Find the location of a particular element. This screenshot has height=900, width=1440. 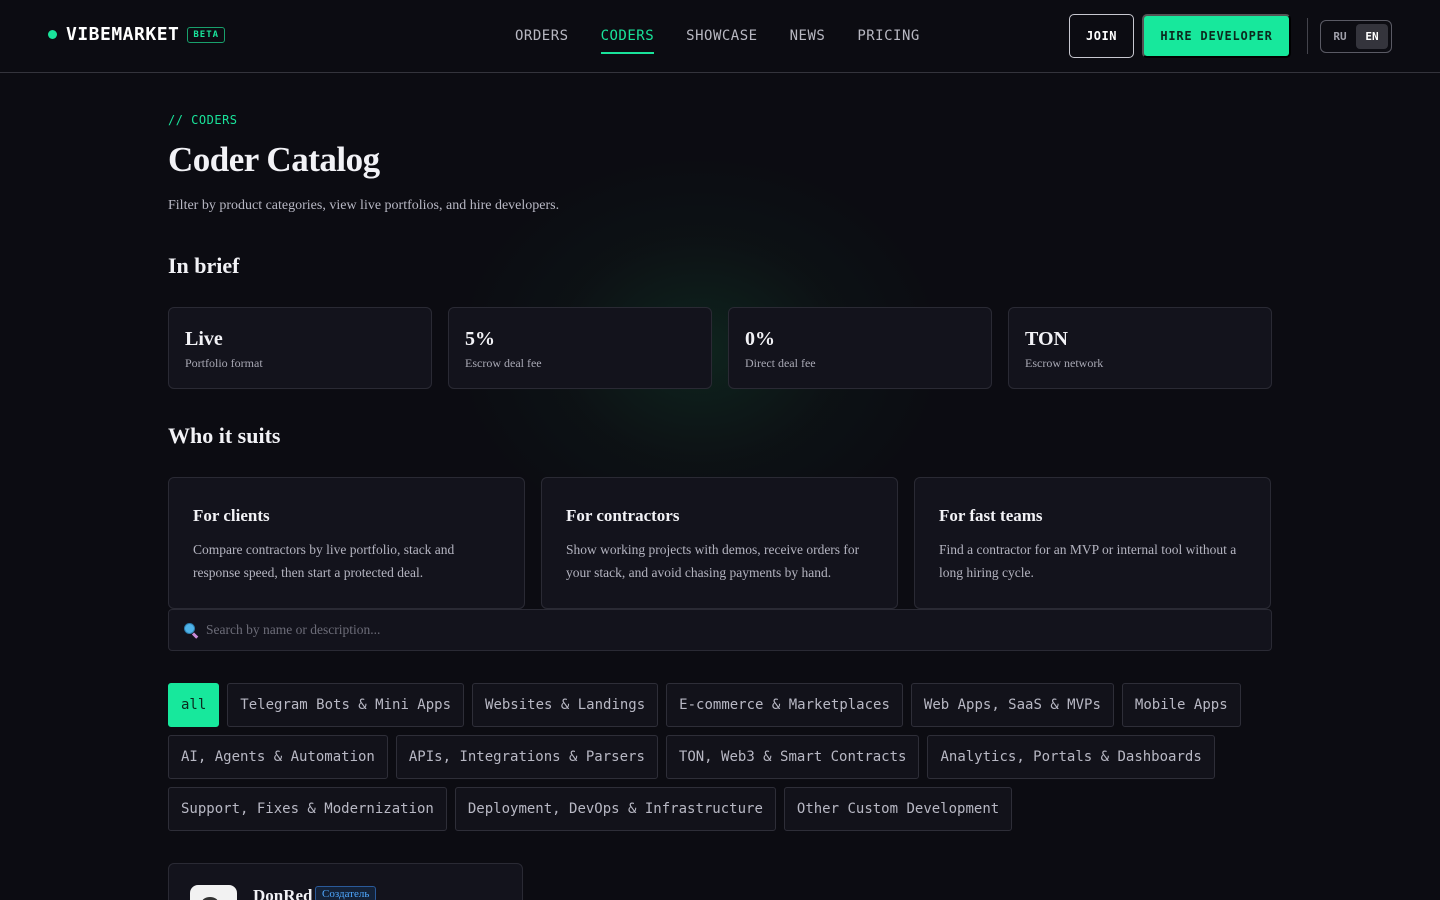

logo: VIBEMARKET BETA is located at coordinates (137, 34).